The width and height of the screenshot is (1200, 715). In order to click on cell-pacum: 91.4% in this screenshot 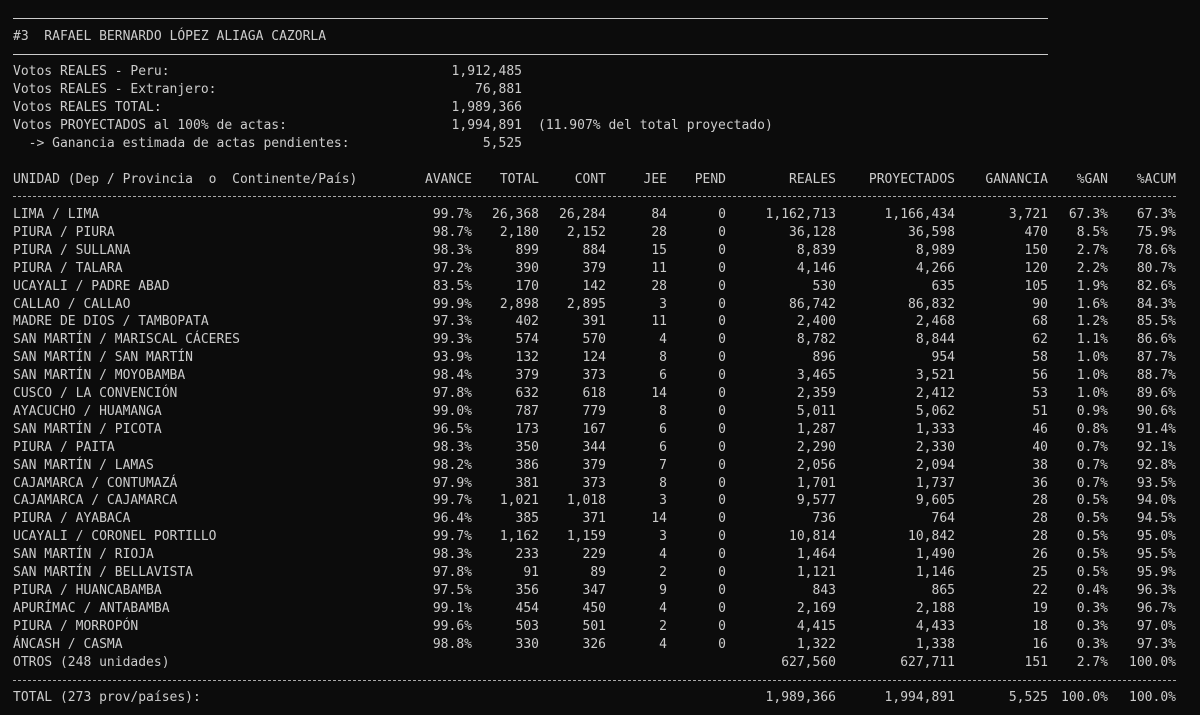, I will do `click(1156, 429)`.